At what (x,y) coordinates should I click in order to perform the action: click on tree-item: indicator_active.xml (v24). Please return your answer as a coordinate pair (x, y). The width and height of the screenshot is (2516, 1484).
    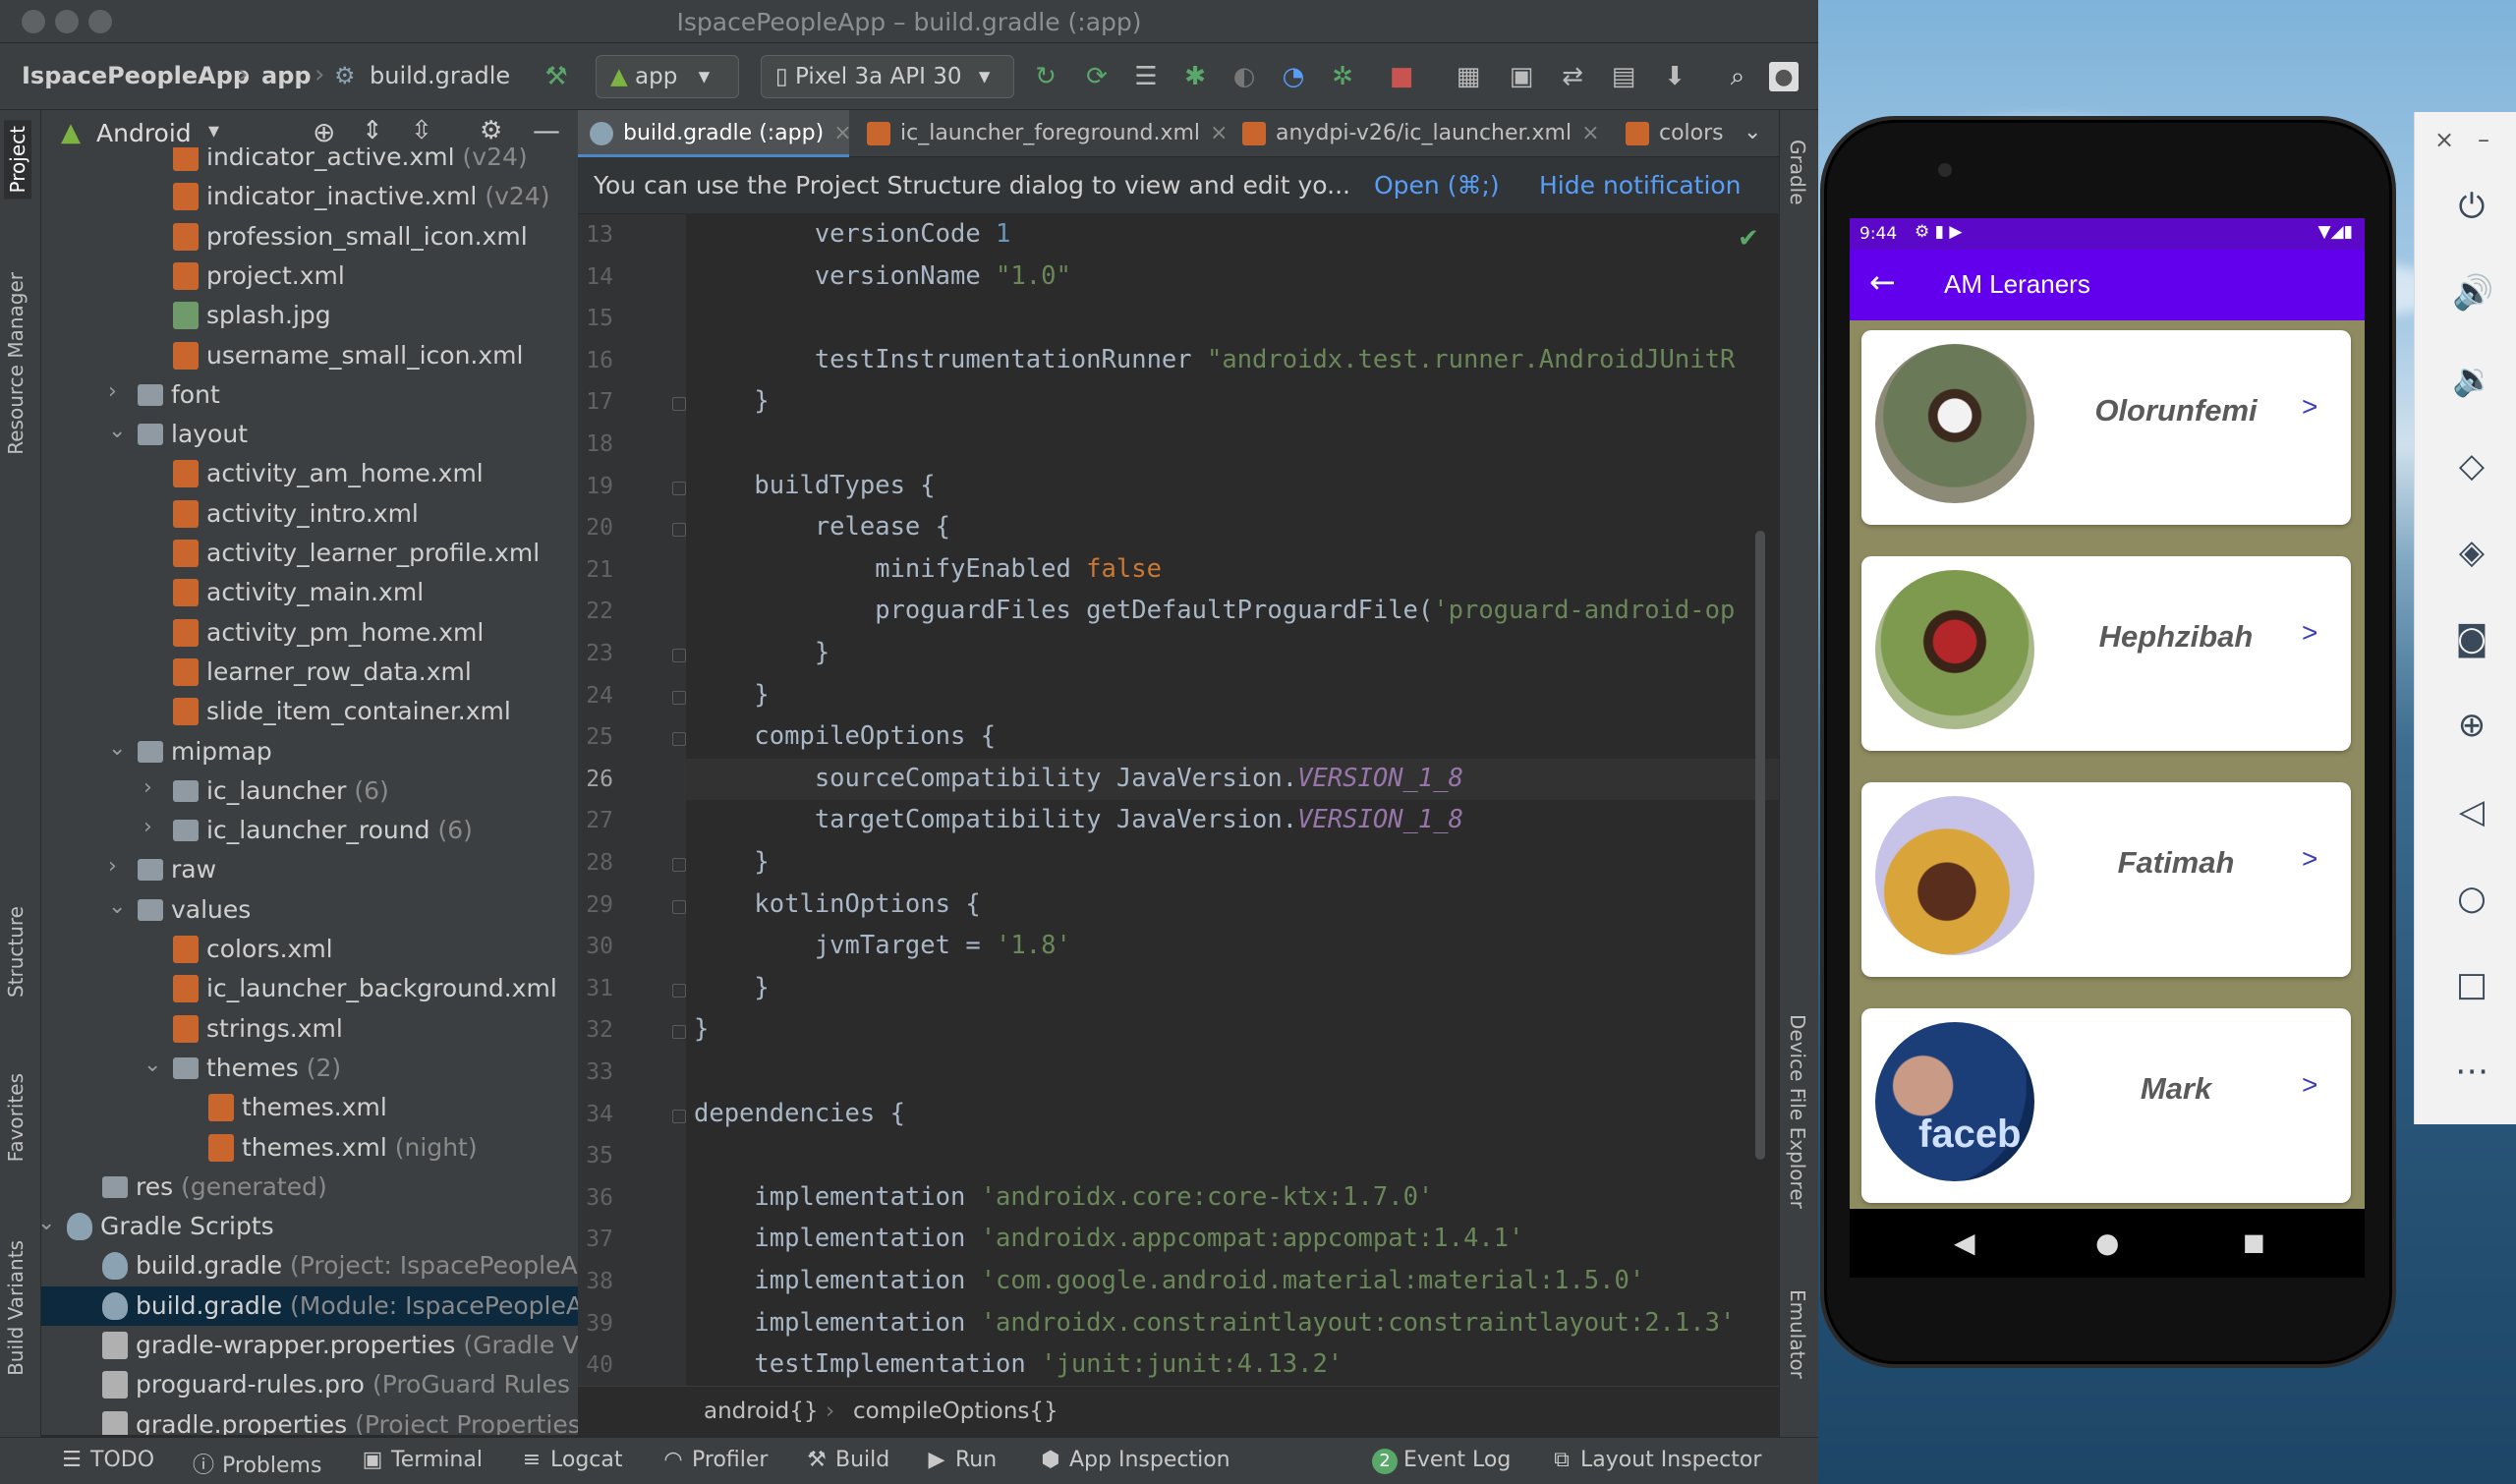
    Looking at the image, I should click on (309, 162).